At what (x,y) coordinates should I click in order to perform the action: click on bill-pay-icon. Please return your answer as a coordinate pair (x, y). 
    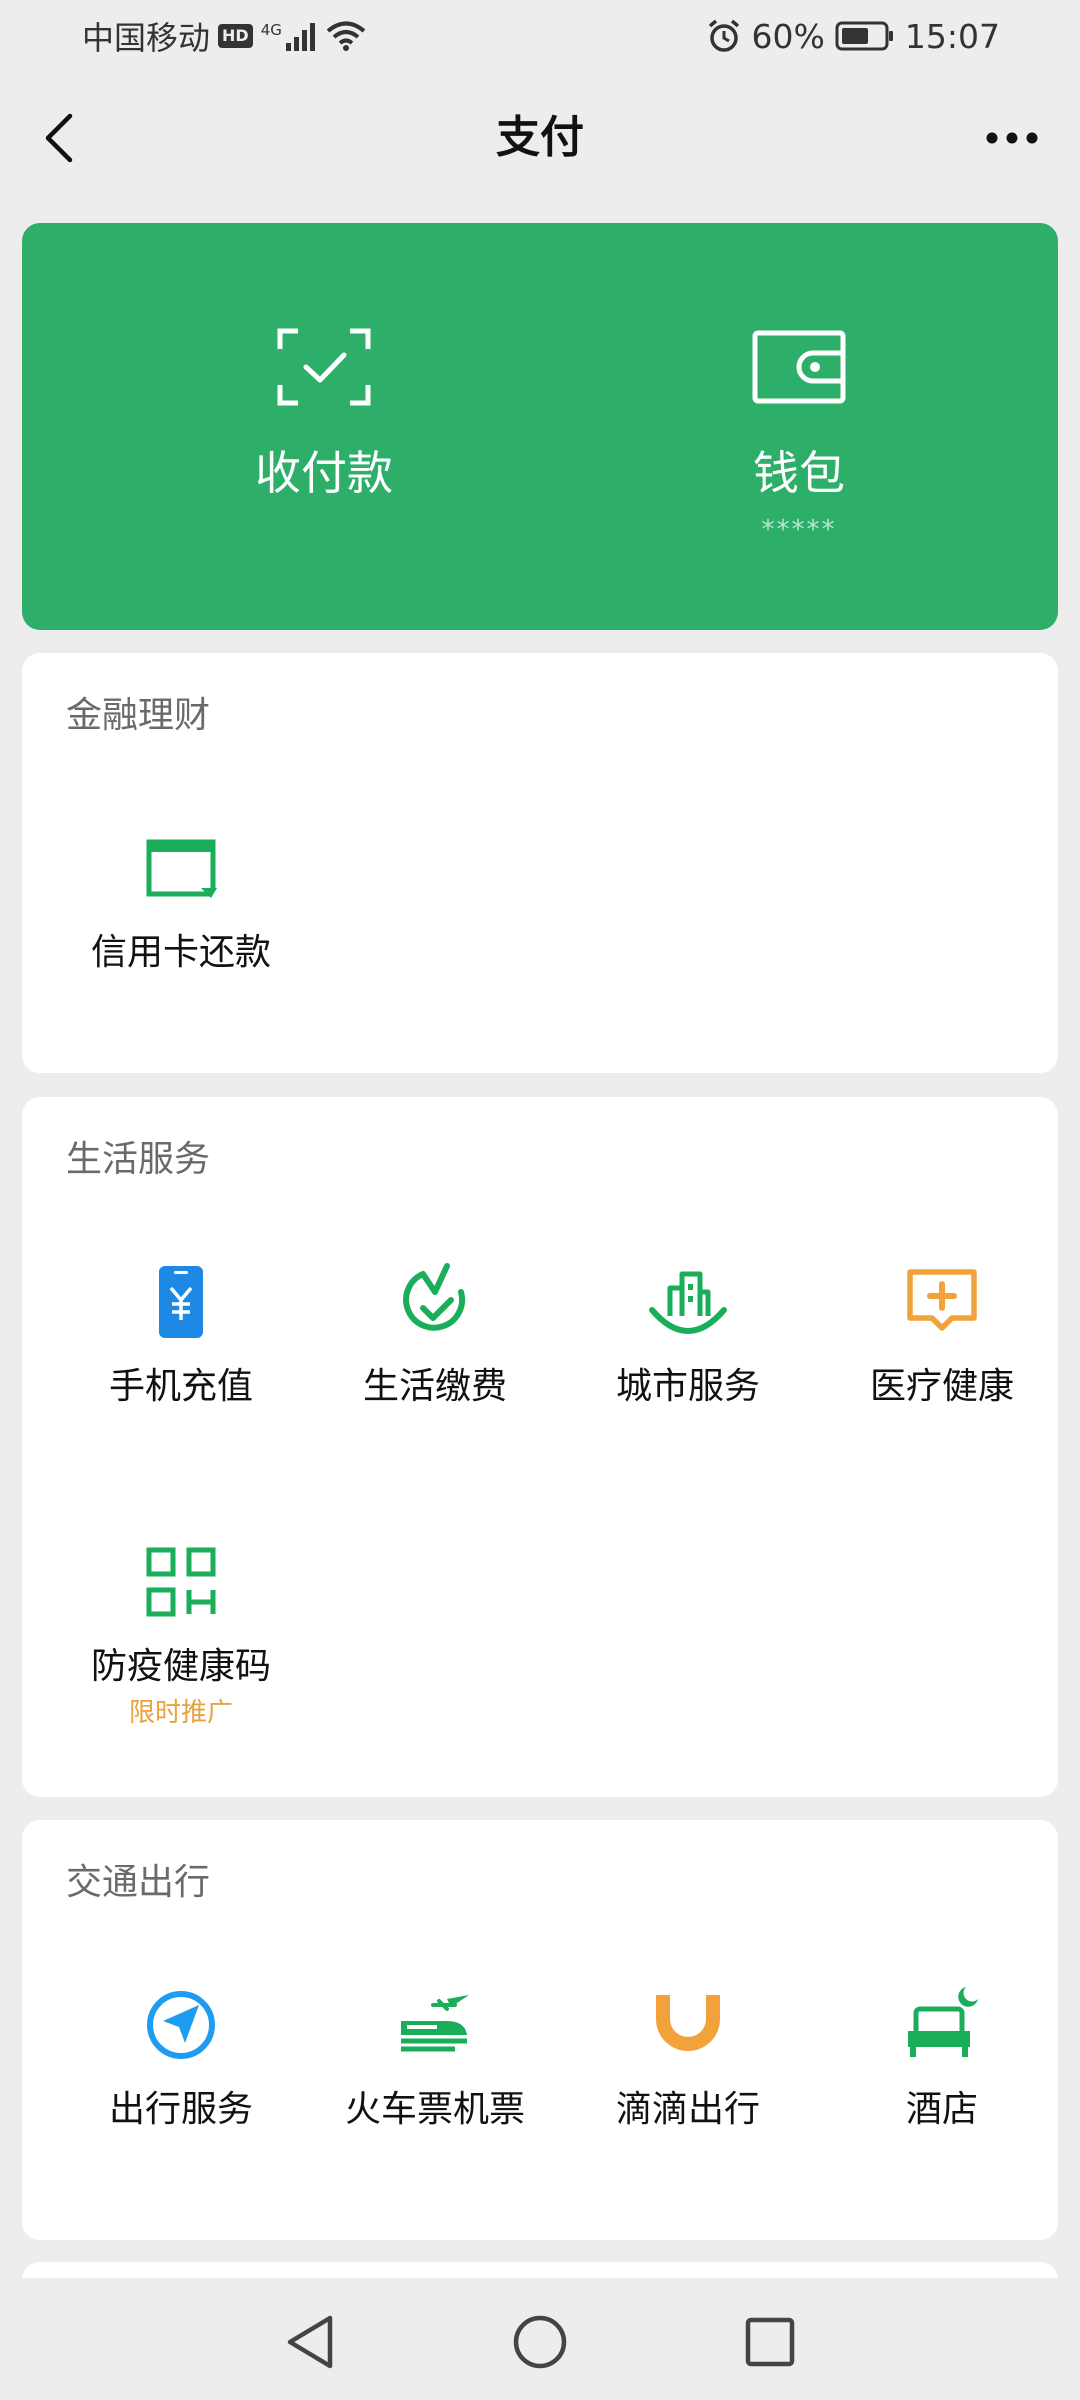
    Looking at the image, I should click on (434, 1297).